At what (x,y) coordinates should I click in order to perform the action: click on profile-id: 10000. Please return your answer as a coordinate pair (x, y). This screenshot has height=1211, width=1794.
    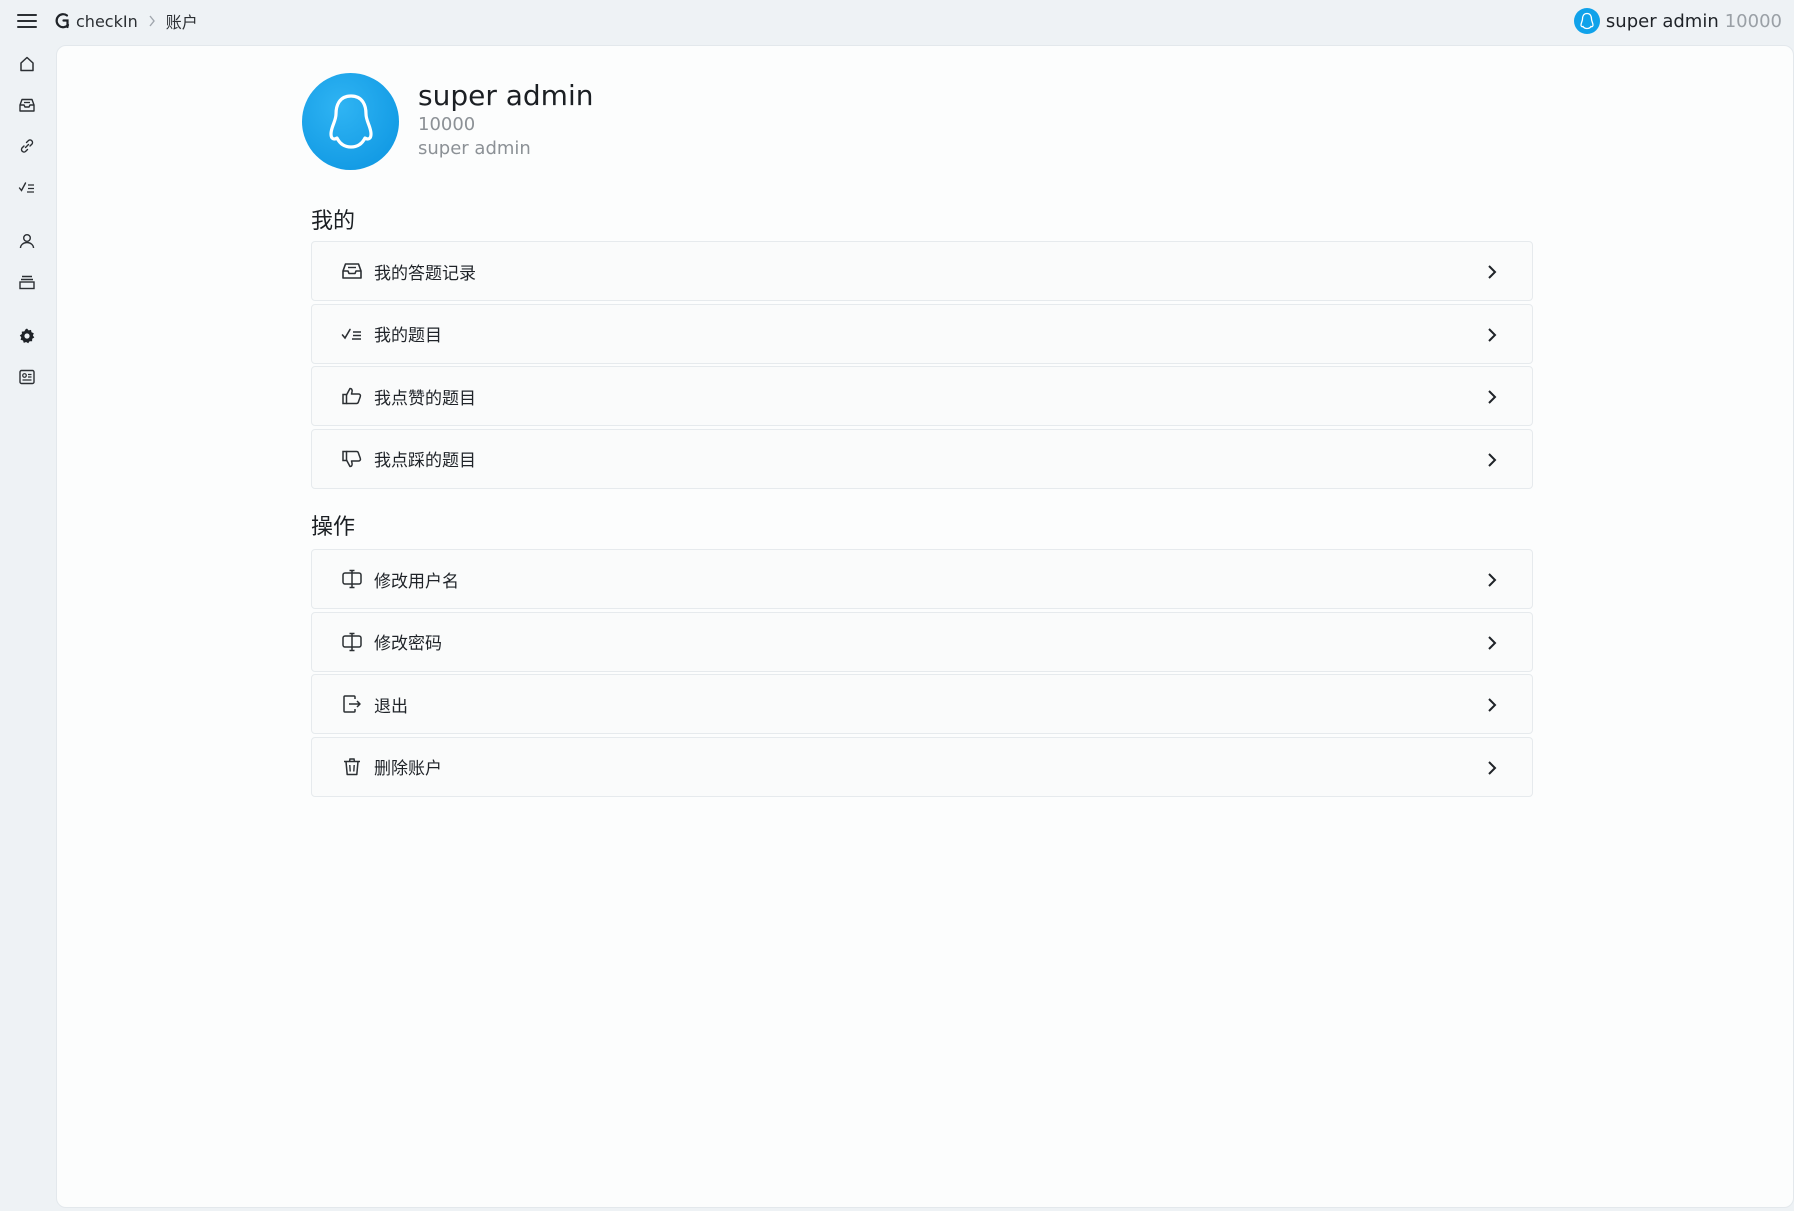
    Looking at the image, I should click on (447, 124).